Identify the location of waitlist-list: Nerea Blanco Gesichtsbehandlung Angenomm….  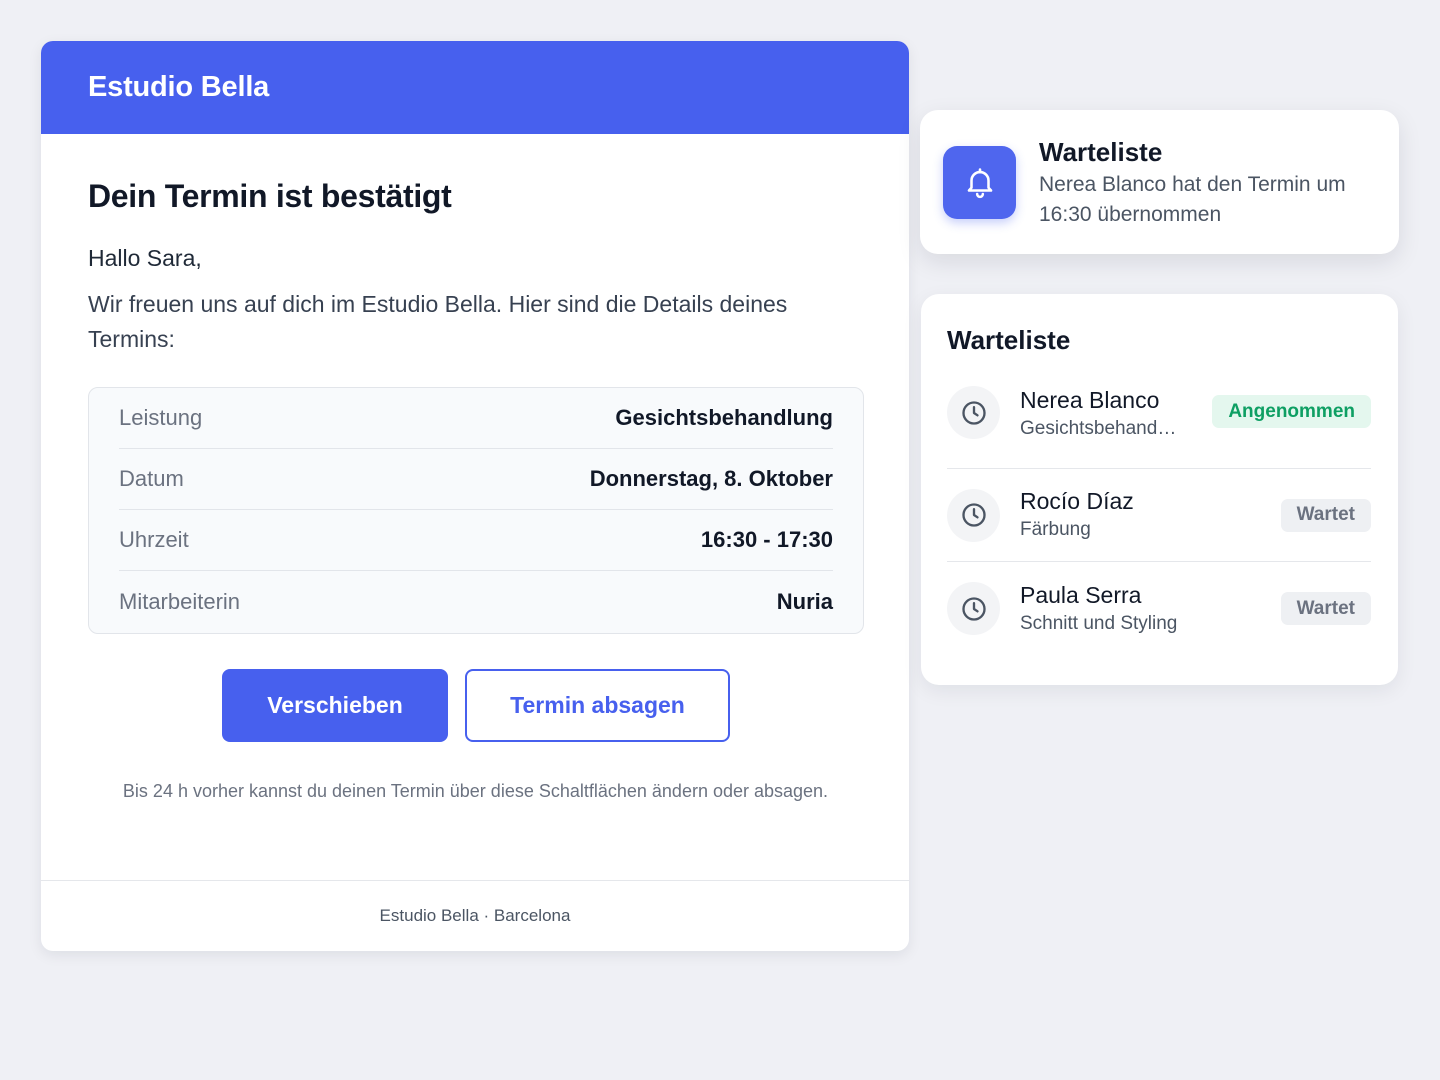
(1159, 518).